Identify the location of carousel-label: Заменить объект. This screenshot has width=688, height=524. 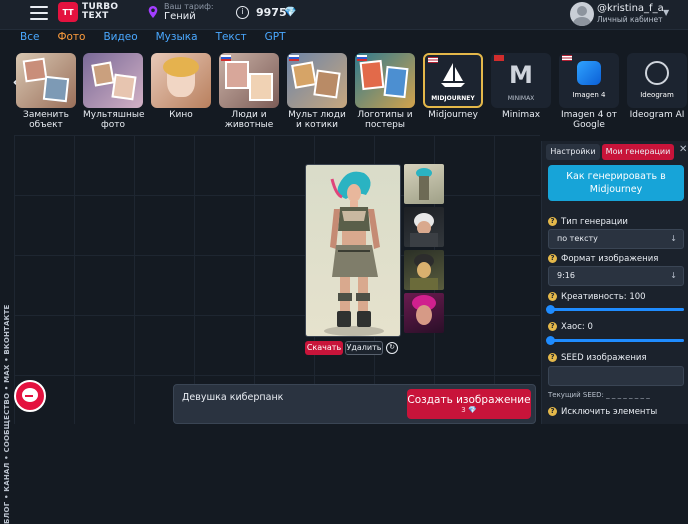
(46, 120).